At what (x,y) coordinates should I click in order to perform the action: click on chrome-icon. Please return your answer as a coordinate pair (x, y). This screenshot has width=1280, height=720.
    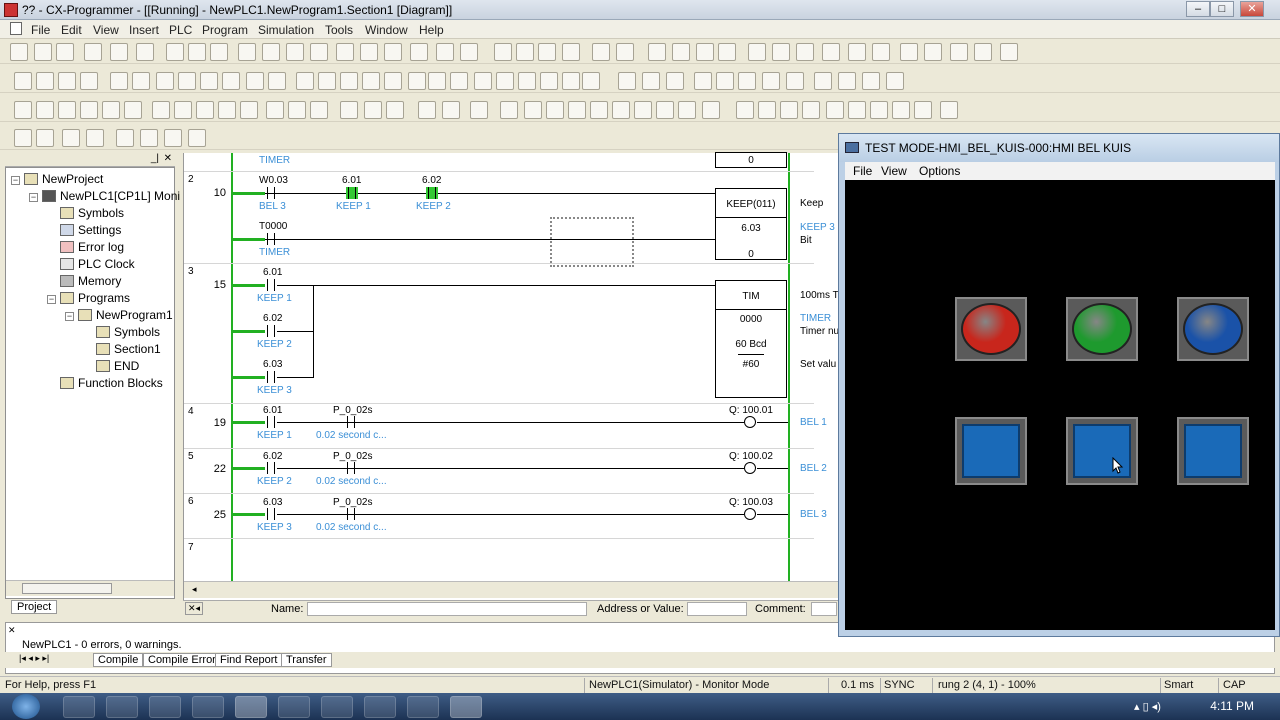
    Looking at the image, I should click on (165, 707).